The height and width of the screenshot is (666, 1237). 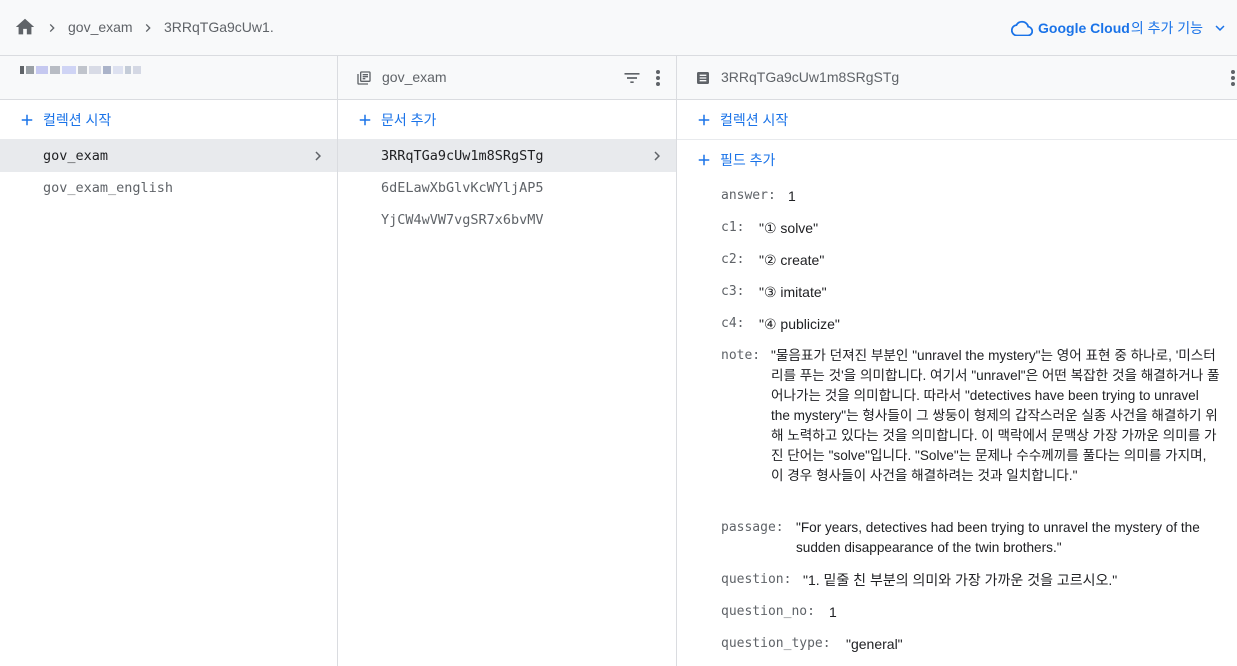 What do you see at coordinates (1022, 28) in the screenshot?
I see `cloud-icon` at bounding box center [1022, 28].